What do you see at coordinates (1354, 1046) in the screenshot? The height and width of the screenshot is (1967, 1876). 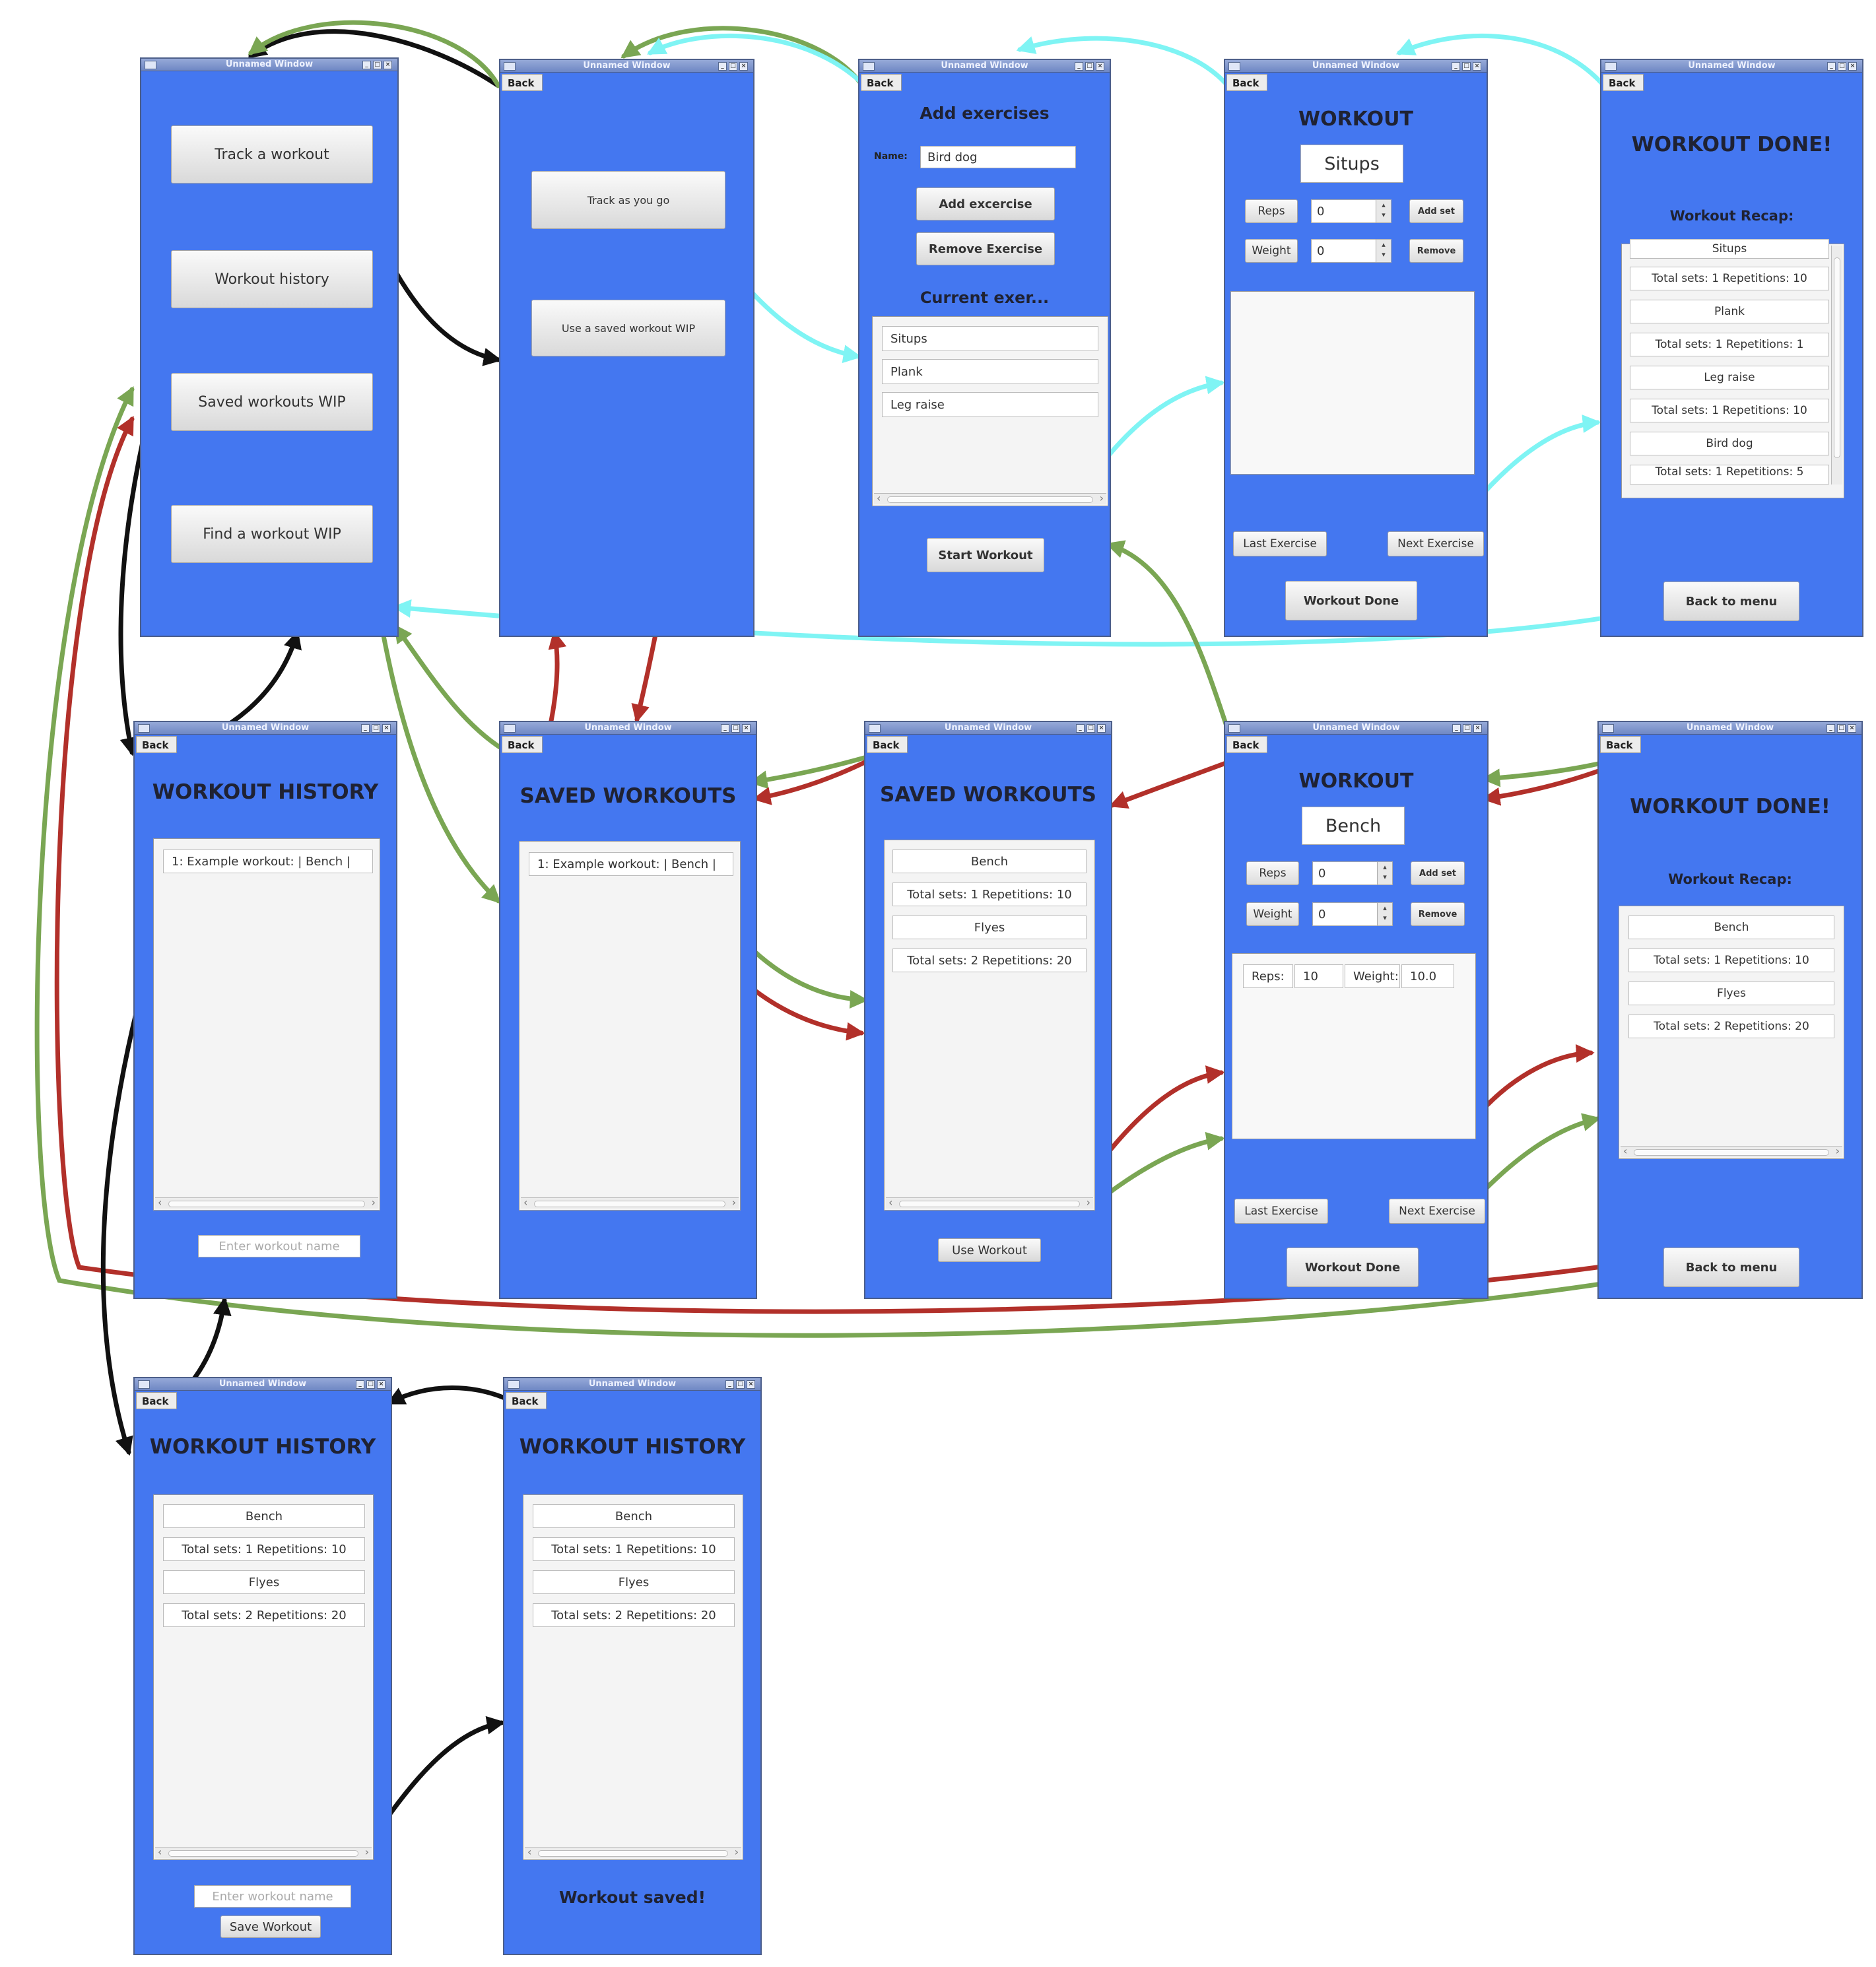 I see `sets-list: Reps: 10 Weight: 10.0` at bounding box center [1354, 1046].